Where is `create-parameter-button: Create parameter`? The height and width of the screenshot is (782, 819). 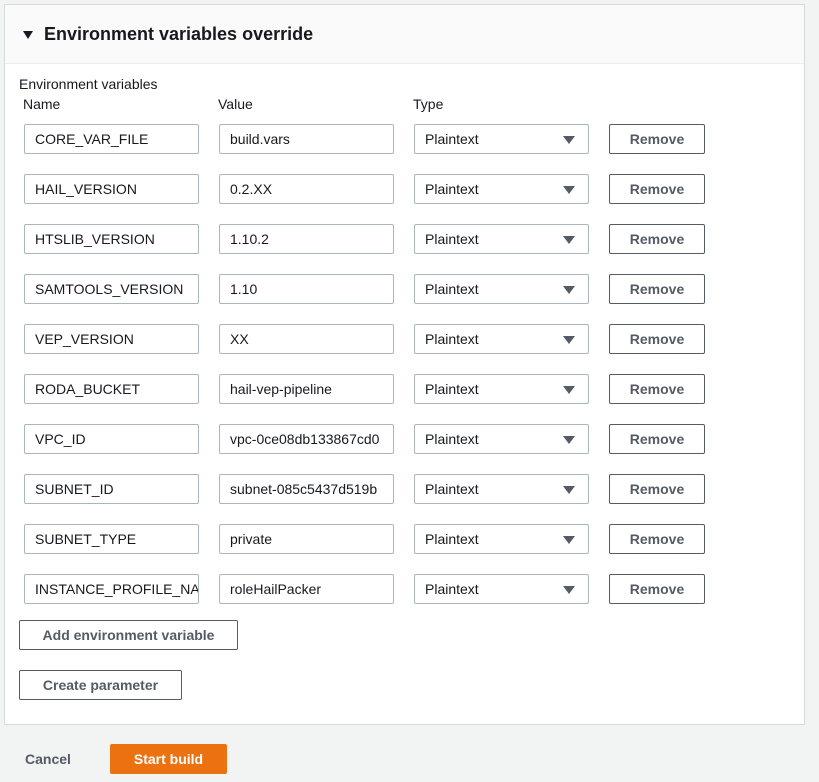
create-parameter-button: Create parameter is located at coordinates (100, 685).